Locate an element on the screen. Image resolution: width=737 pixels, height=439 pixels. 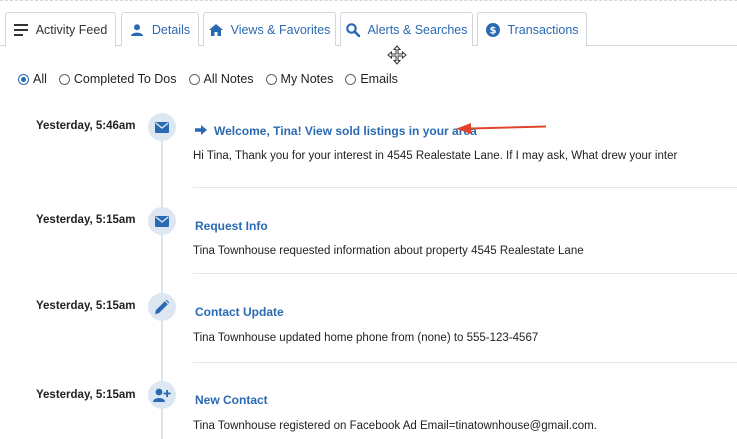
entry-title: Request Info is located at coordinates (231, 226).